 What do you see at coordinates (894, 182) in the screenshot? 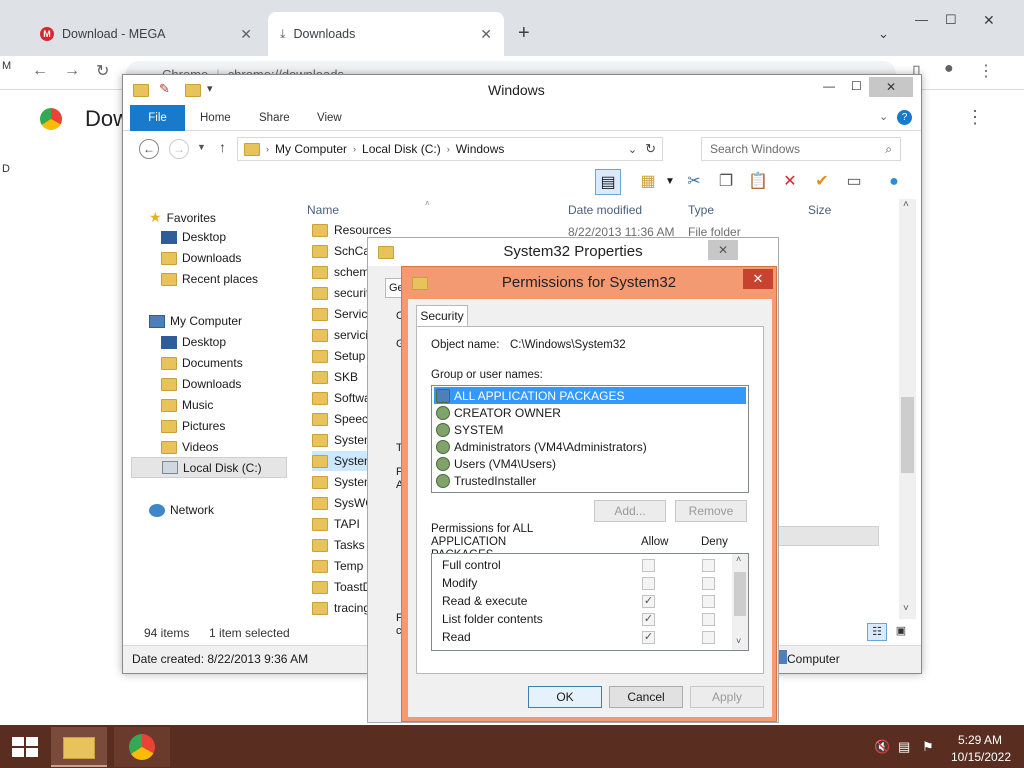
I see `globe-icon: ●` at bounding box center [894, 182].